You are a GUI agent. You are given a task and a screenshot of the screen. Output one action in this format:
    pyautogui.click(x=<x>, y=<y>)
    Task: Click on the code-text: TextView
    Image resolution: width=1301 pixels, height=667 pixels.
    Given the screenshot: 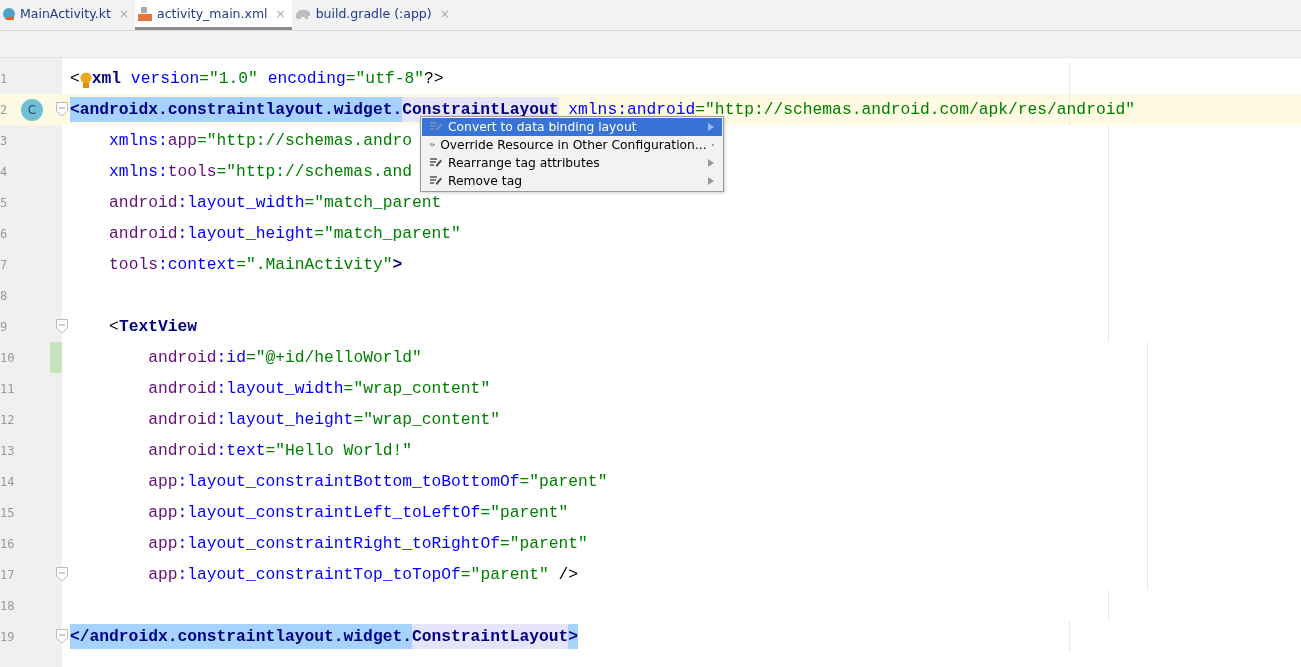 What is the action you would take?
    pyautogui.click(x=158, y=327)
    